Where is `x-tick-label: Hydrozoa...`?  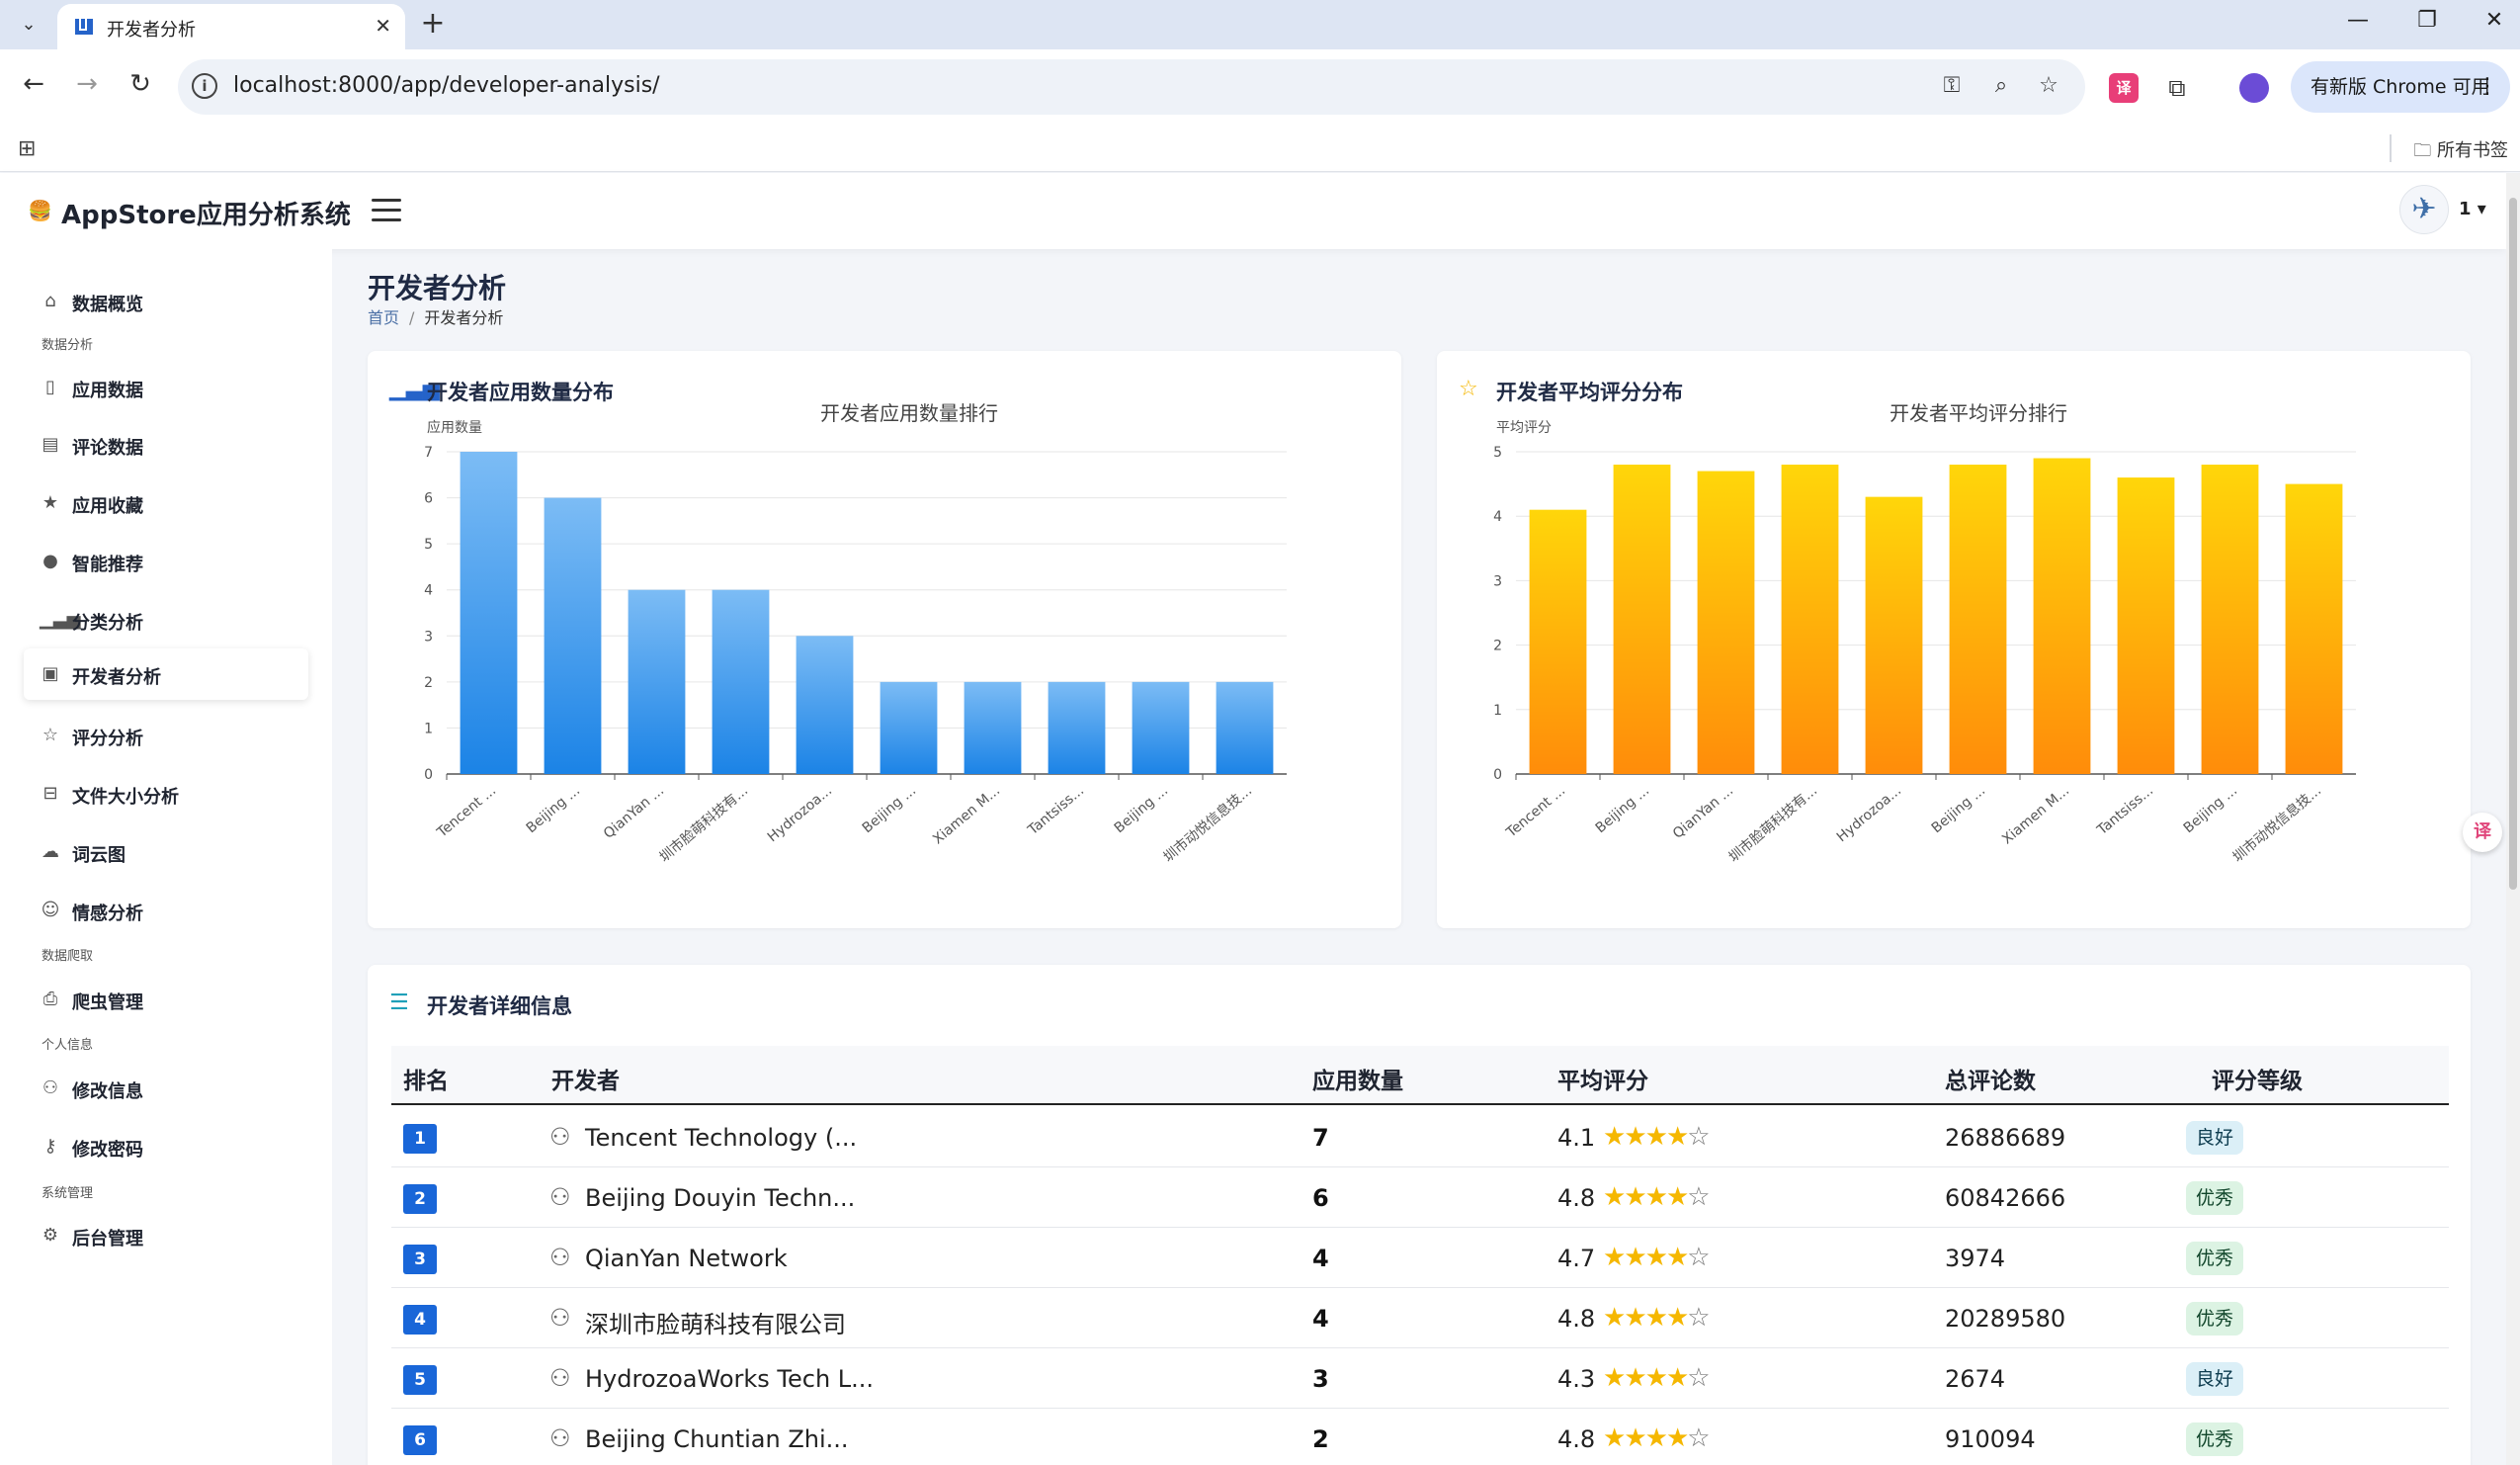 x-tick-label: Hydrozoa... is located at coordinates (1869, 814).